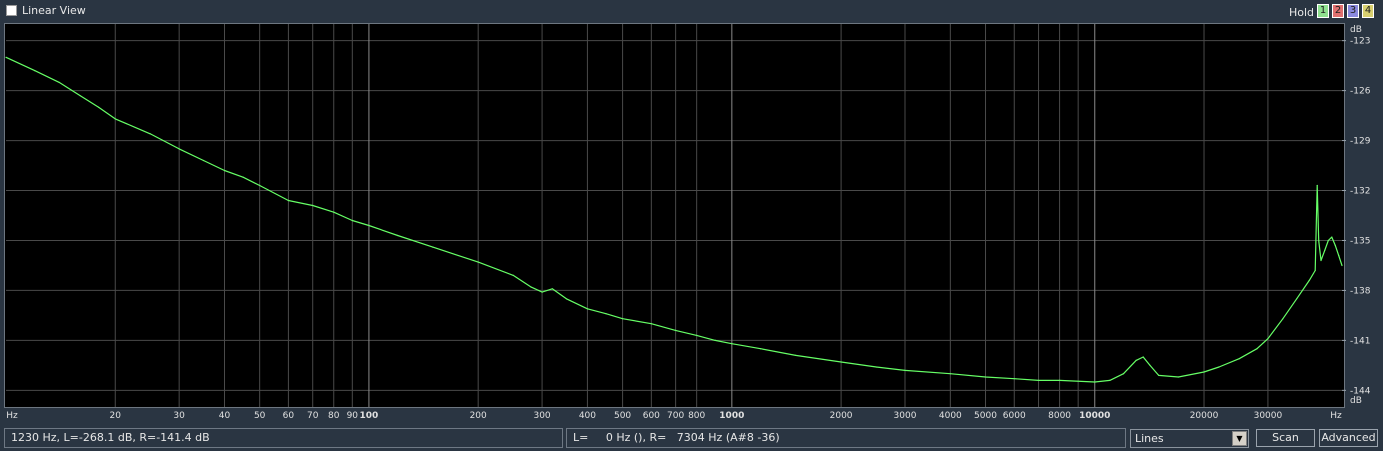 The image size is (1383, 451). I want to click on y-tick-label: -132, so click(1360, 192).